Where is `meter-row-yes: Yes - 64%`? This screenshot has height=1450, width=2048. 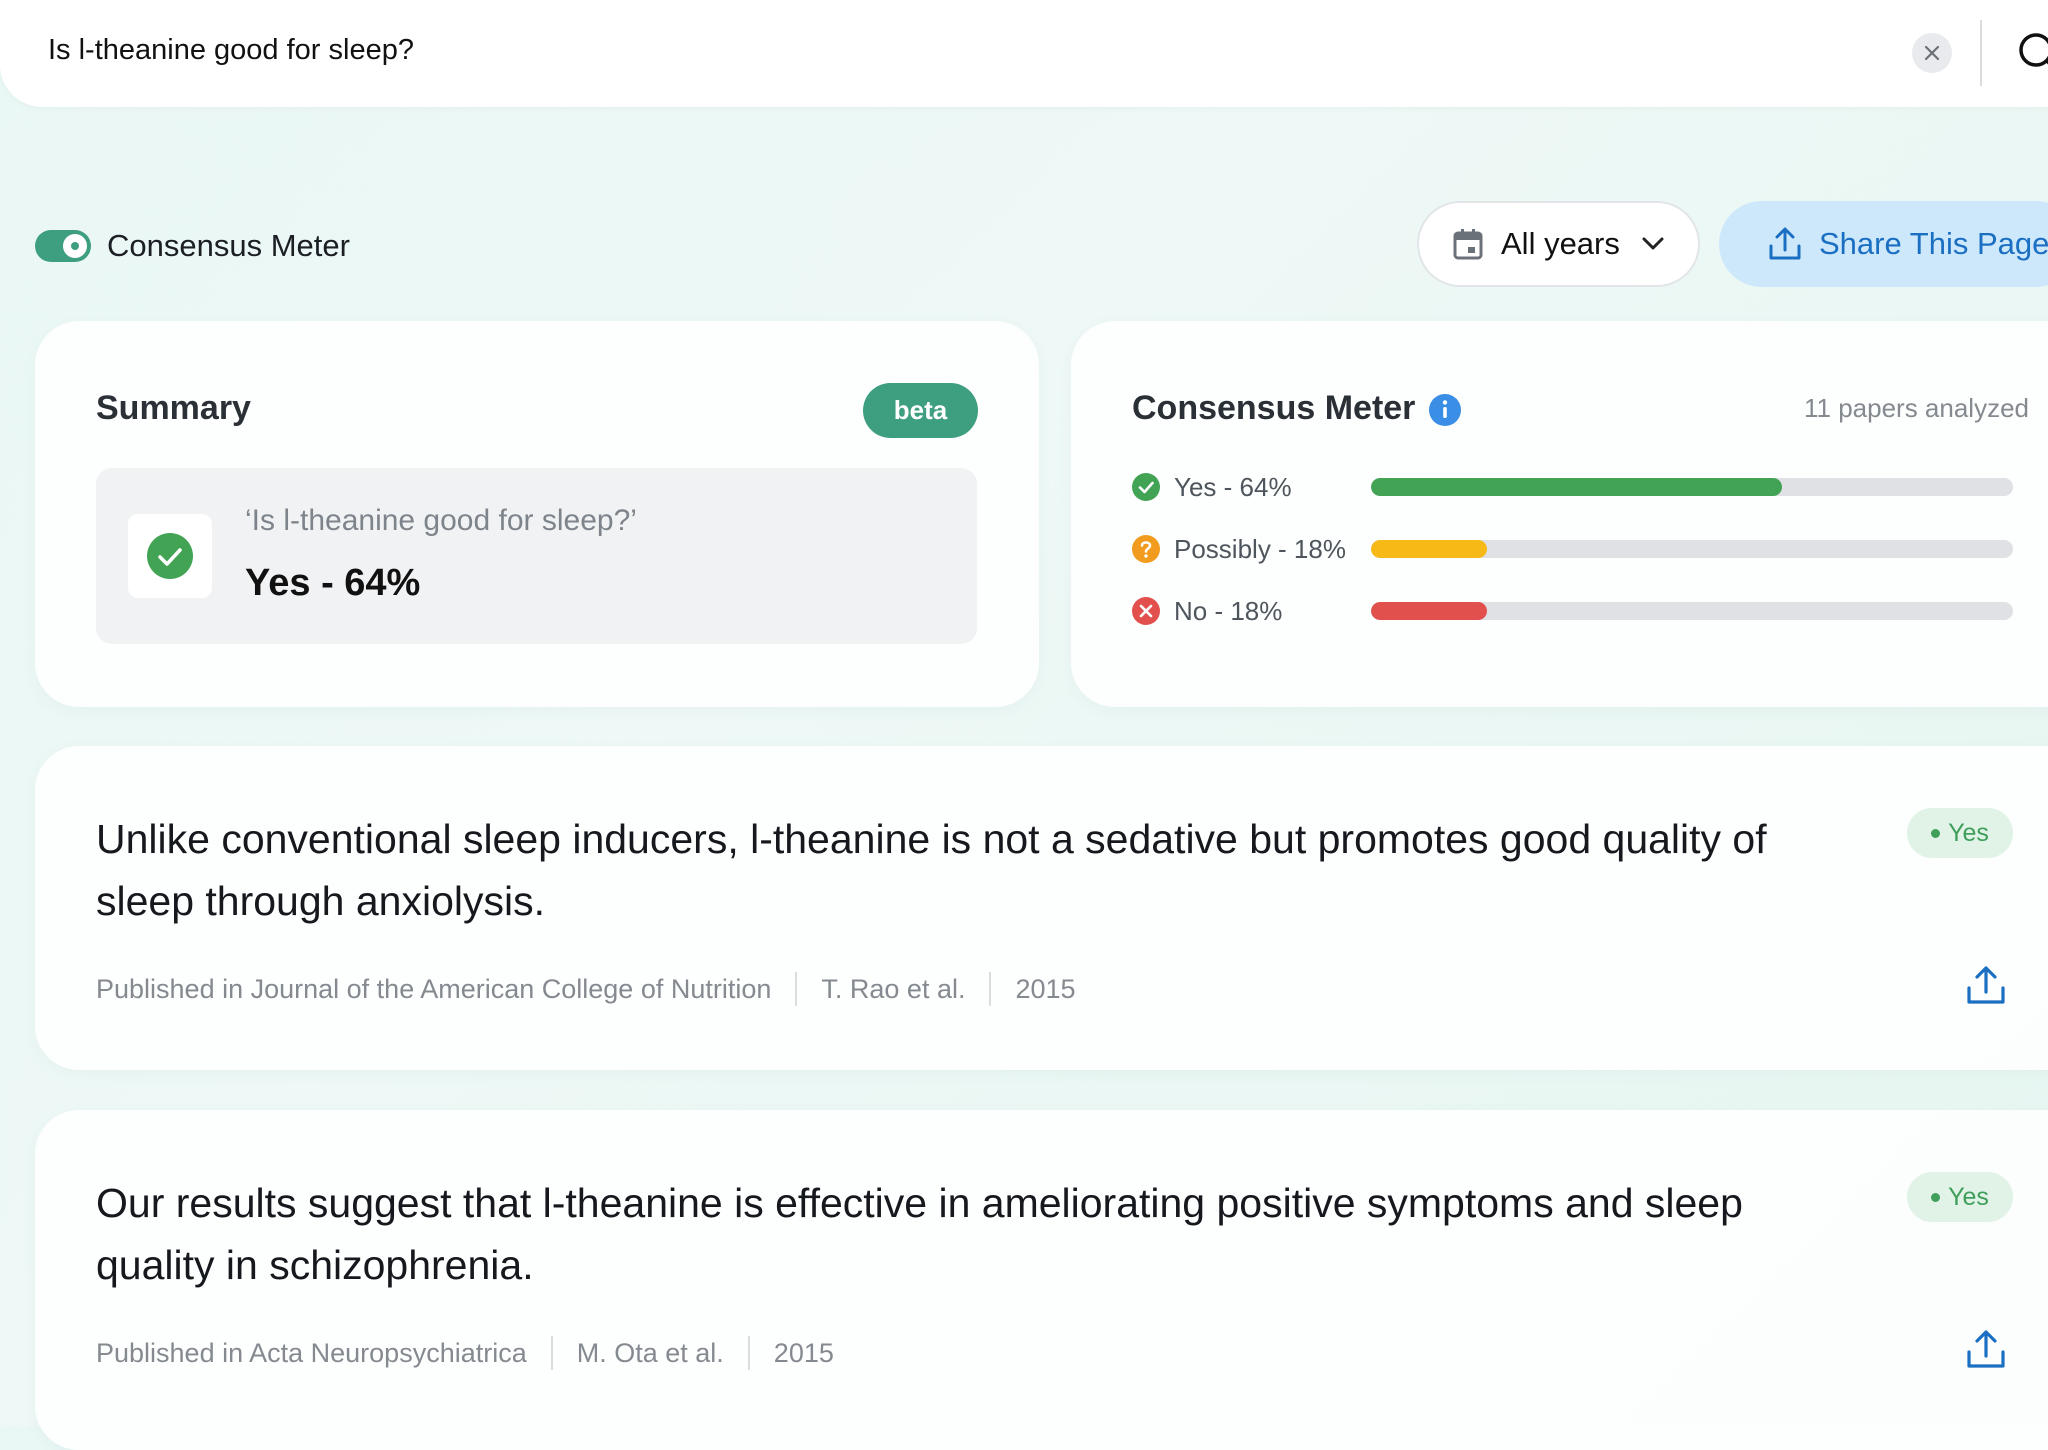 meter-row-yes: Yes - 64% is located at coordinates (1212, 487).